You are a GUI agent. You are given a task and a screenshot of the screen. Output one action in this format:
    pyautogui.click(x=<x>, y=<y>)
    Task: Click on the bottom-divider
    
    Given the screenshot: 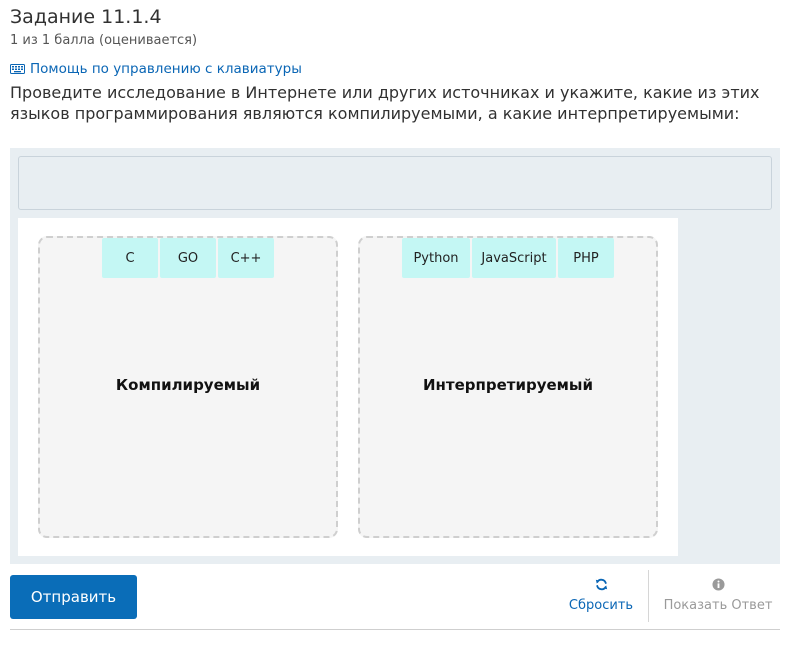 What is the action you would take?
    pyautogui.click(x=395, y=629)
    